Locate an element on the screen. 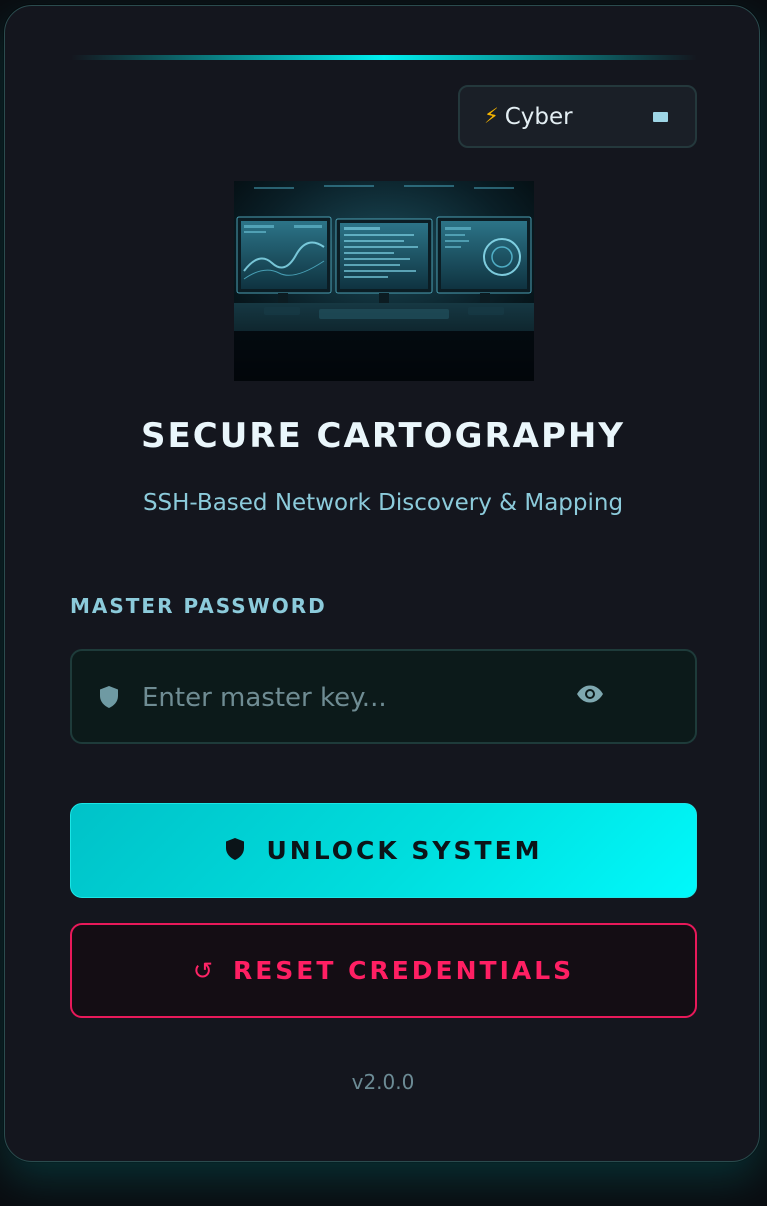  app-title: SECURE CARTOGRAPHY is located at coordinates (383, 436).